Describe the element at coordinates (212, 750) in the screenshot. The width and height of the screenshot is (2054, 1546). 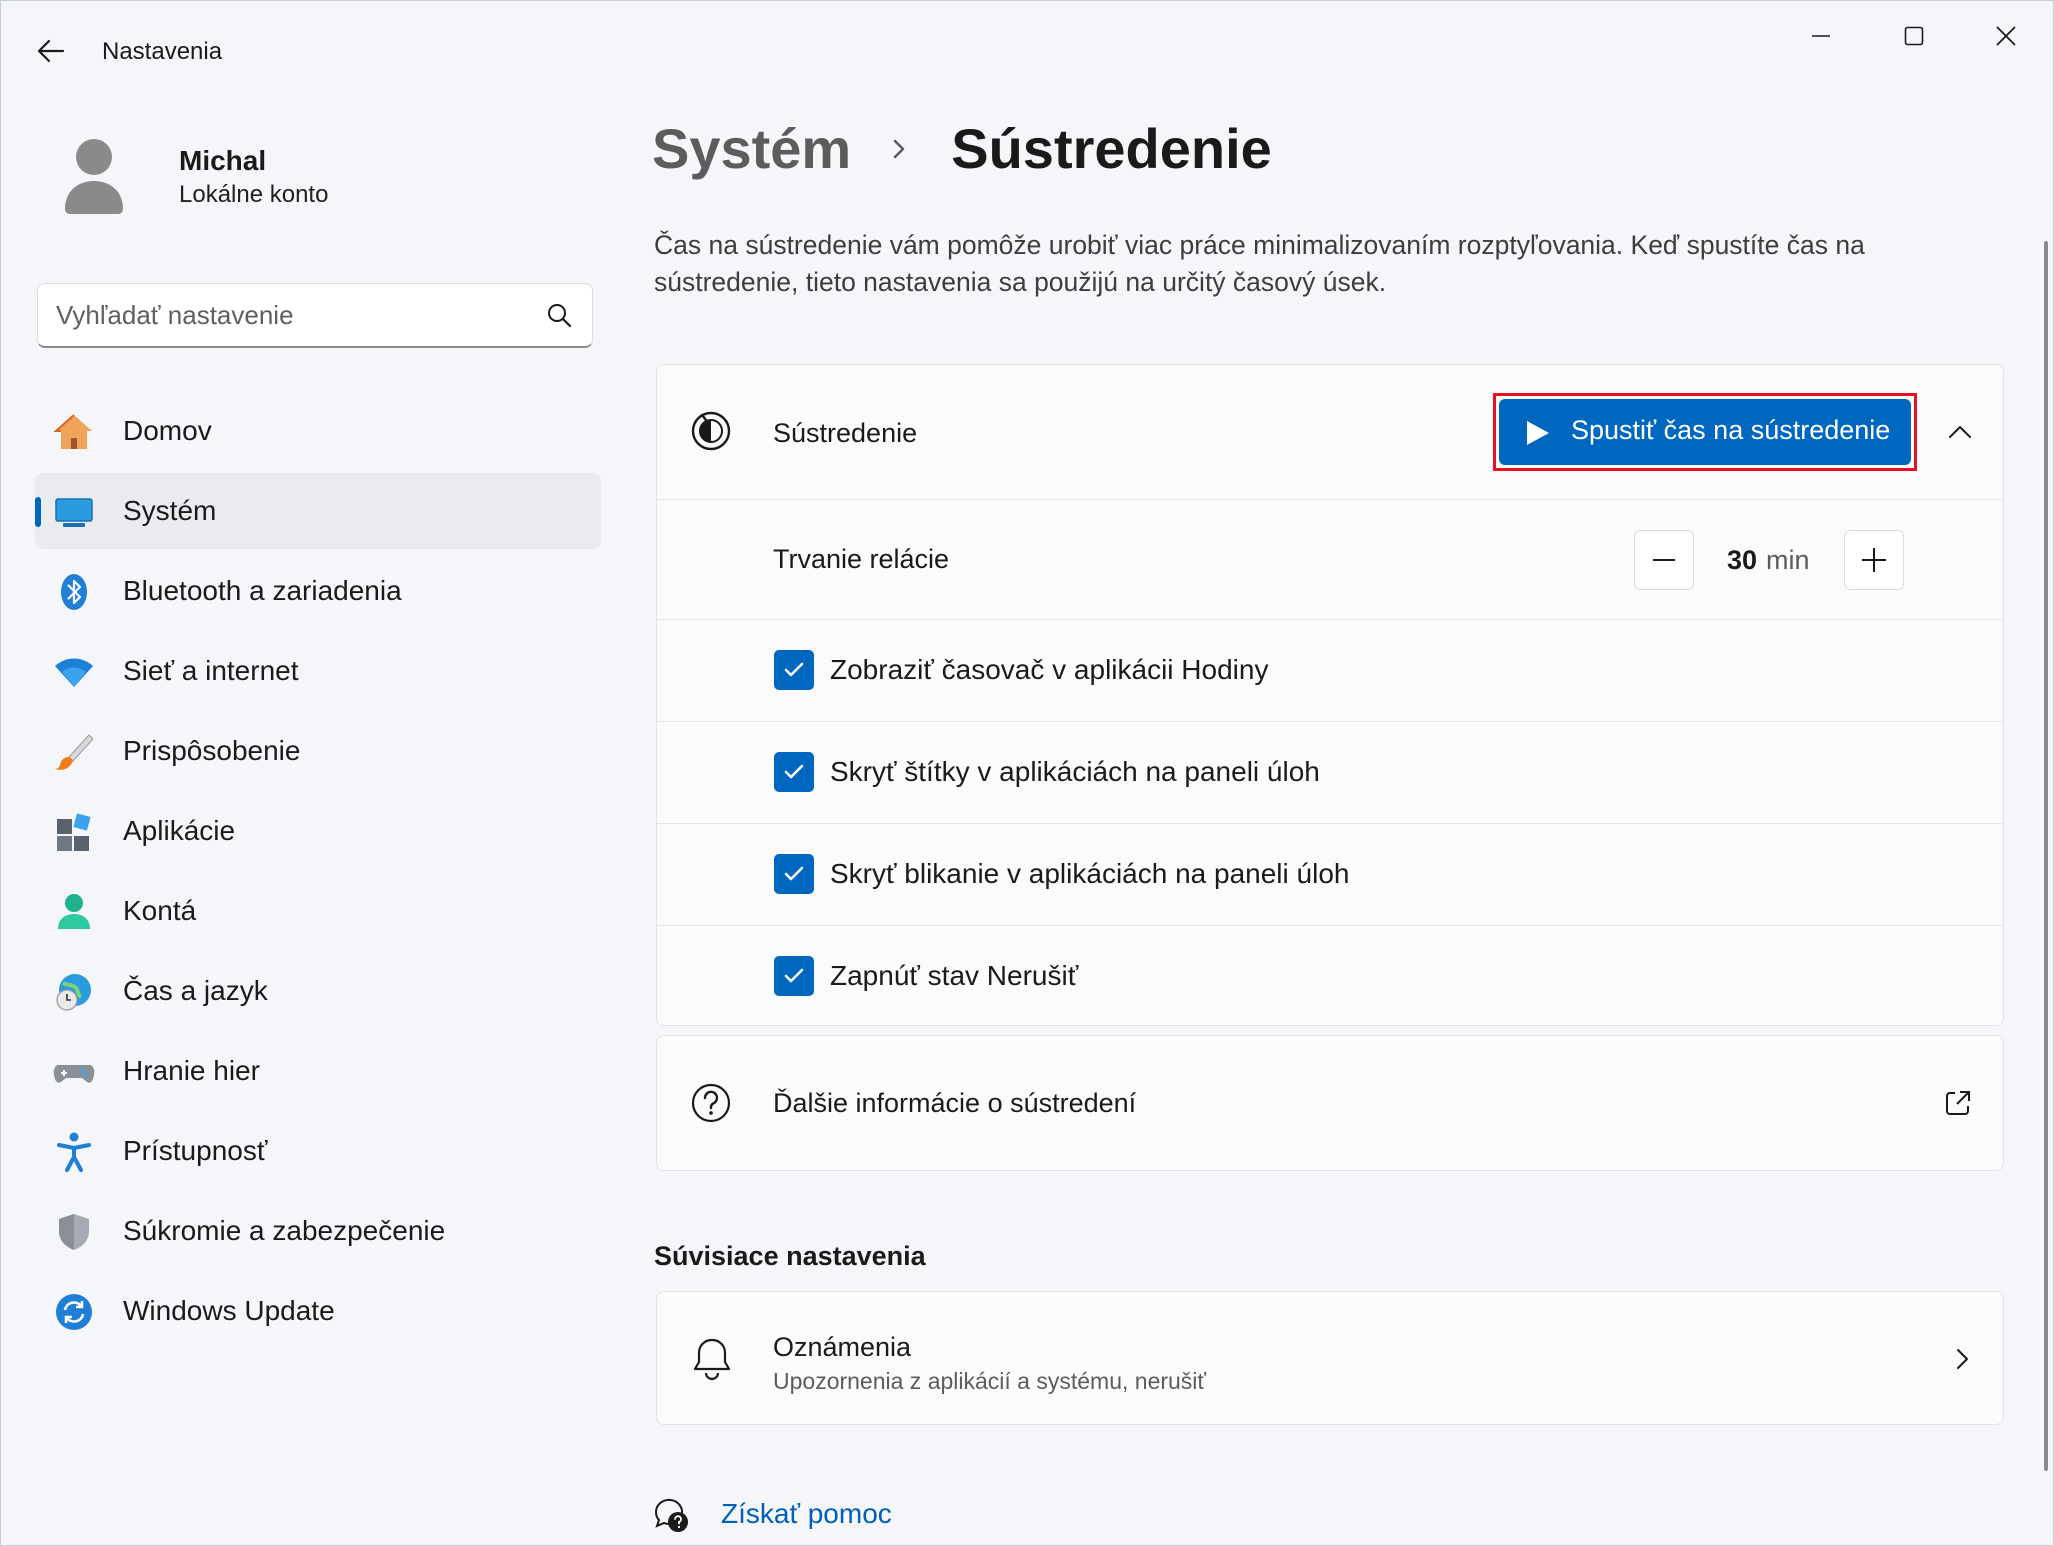
I see `sidebar-item-label: Prispôsobenie` at that location.